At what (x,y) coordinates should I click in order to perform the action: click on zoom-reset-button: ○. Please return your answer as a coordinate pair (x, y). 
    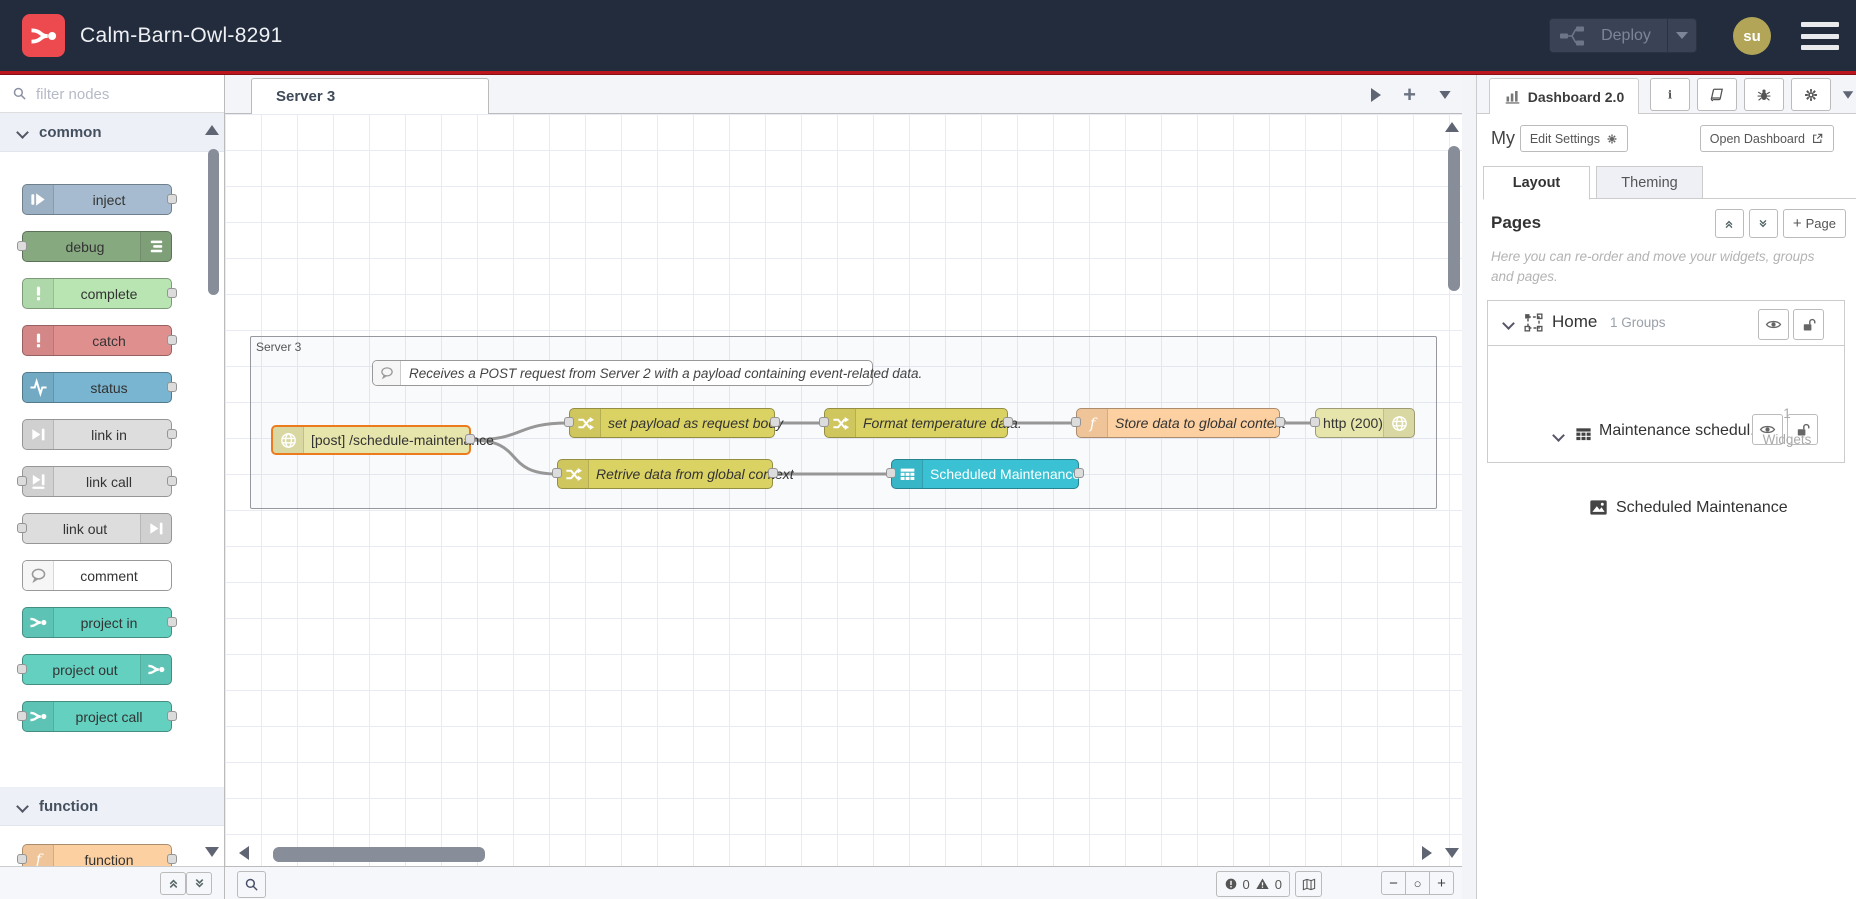
    Looking at the image, I should click on (1417, 883).